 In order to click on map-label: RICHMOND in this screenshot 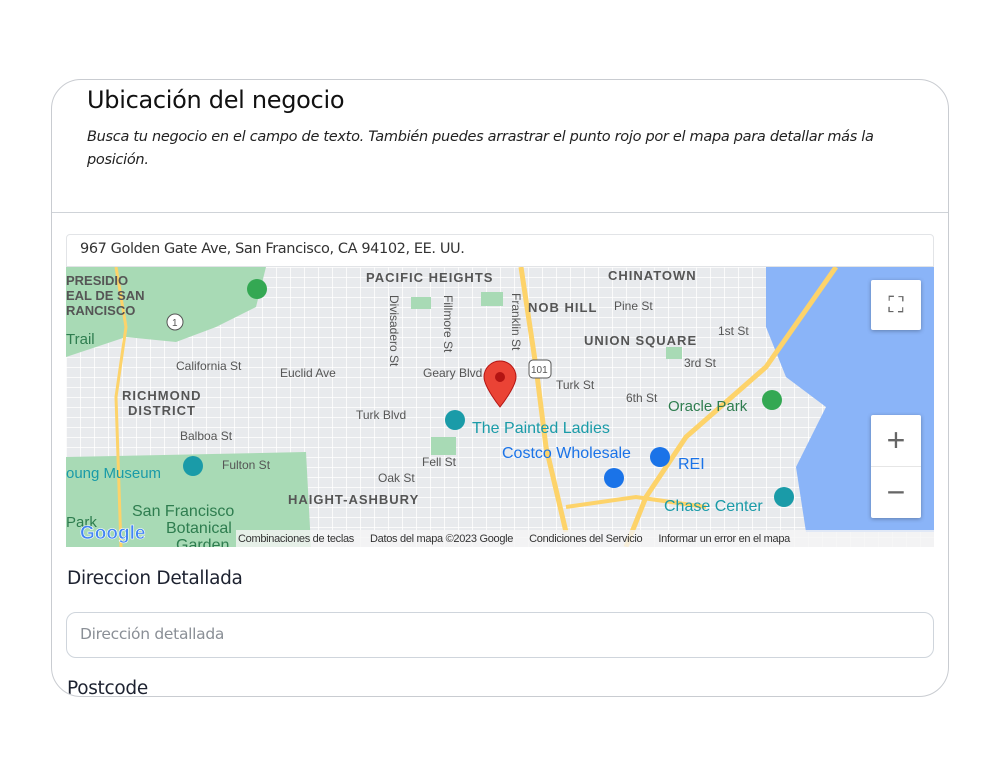, I will do `click(162, 395)`.